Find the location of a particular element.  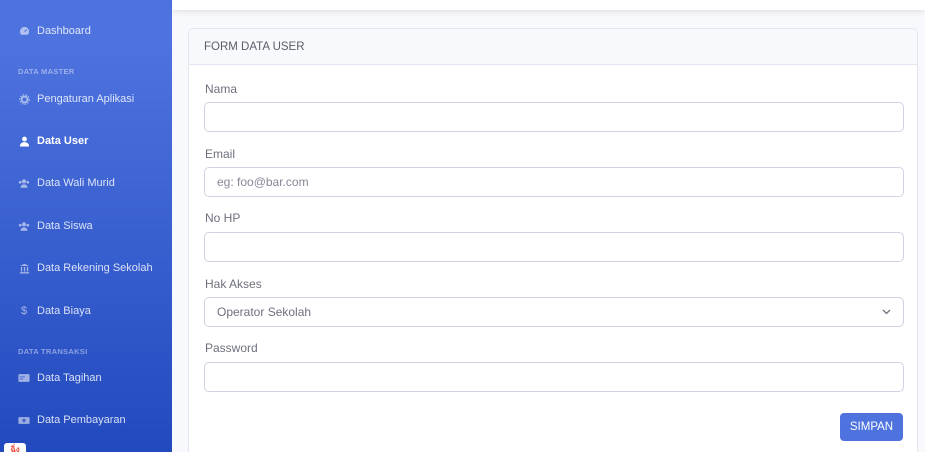

sidebar-item-label: Dashboard is located at coordinates (64, 31).